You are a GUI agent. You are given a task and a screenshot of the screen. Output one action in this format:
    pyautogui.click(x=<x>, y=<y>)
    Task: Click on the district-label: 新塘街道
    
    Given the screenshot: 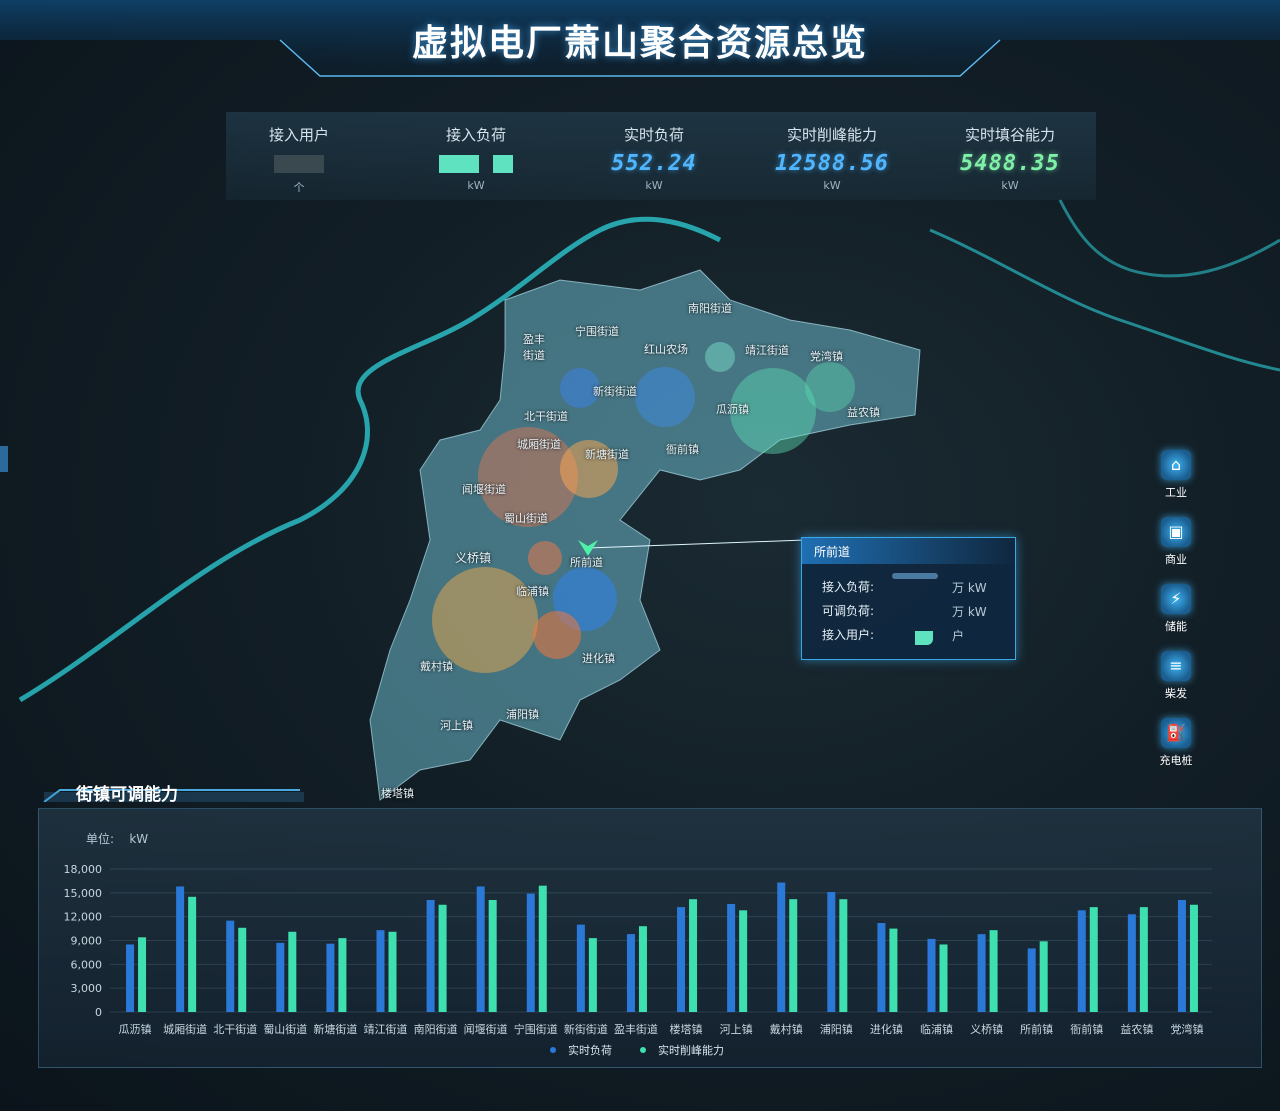 What is the action you would take?
    pyautogui.click(x=607, y=454)
    